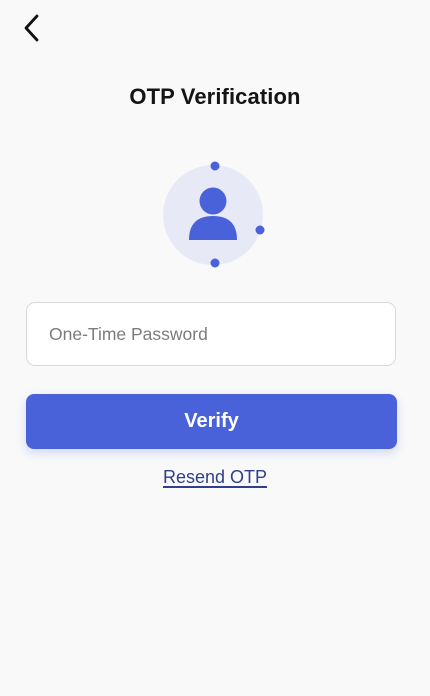 This screenshot has width=430, height=696. I want to click on chevron-left-icon, so click(31, 28).